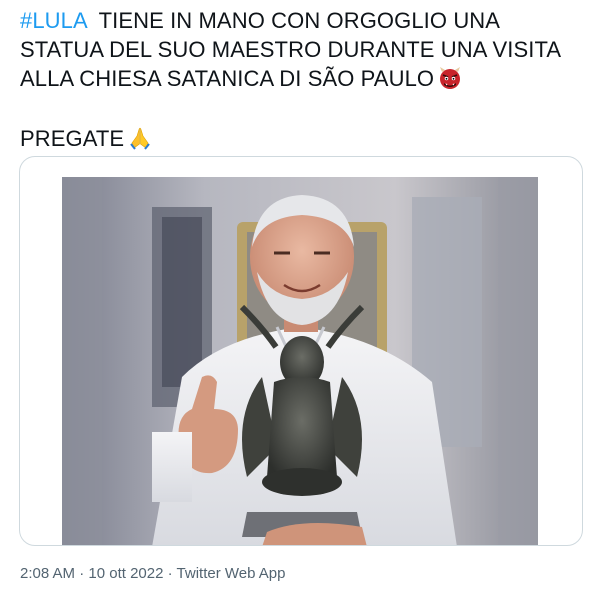 The height and width of the screenshot is (589, 592). What do you see at coordinates (47, 573) in the screenshot?
I see `tweet-time-link: 2:08 AM` at bounding box center [47, 573].